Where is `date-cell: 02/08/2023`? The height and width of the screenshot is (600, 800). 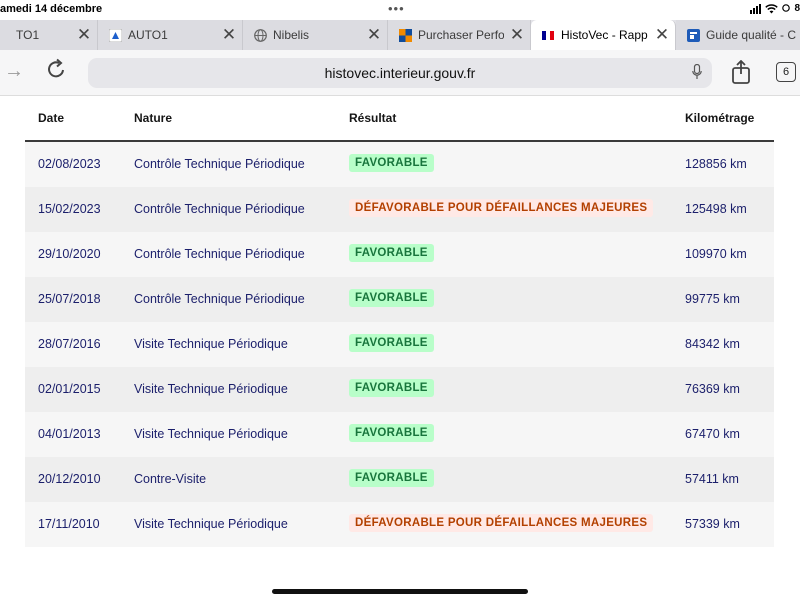
date-cell: 02/08/2023 is located at coordinates (69, 164).